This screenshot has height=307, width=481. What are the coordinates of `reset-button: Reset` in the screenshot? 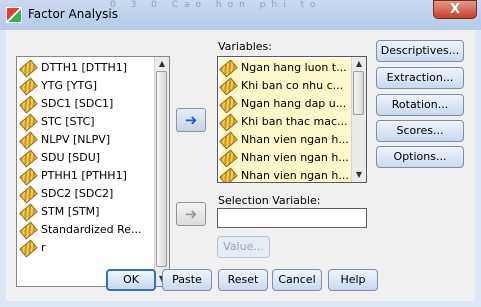 It's located at (243, 280).